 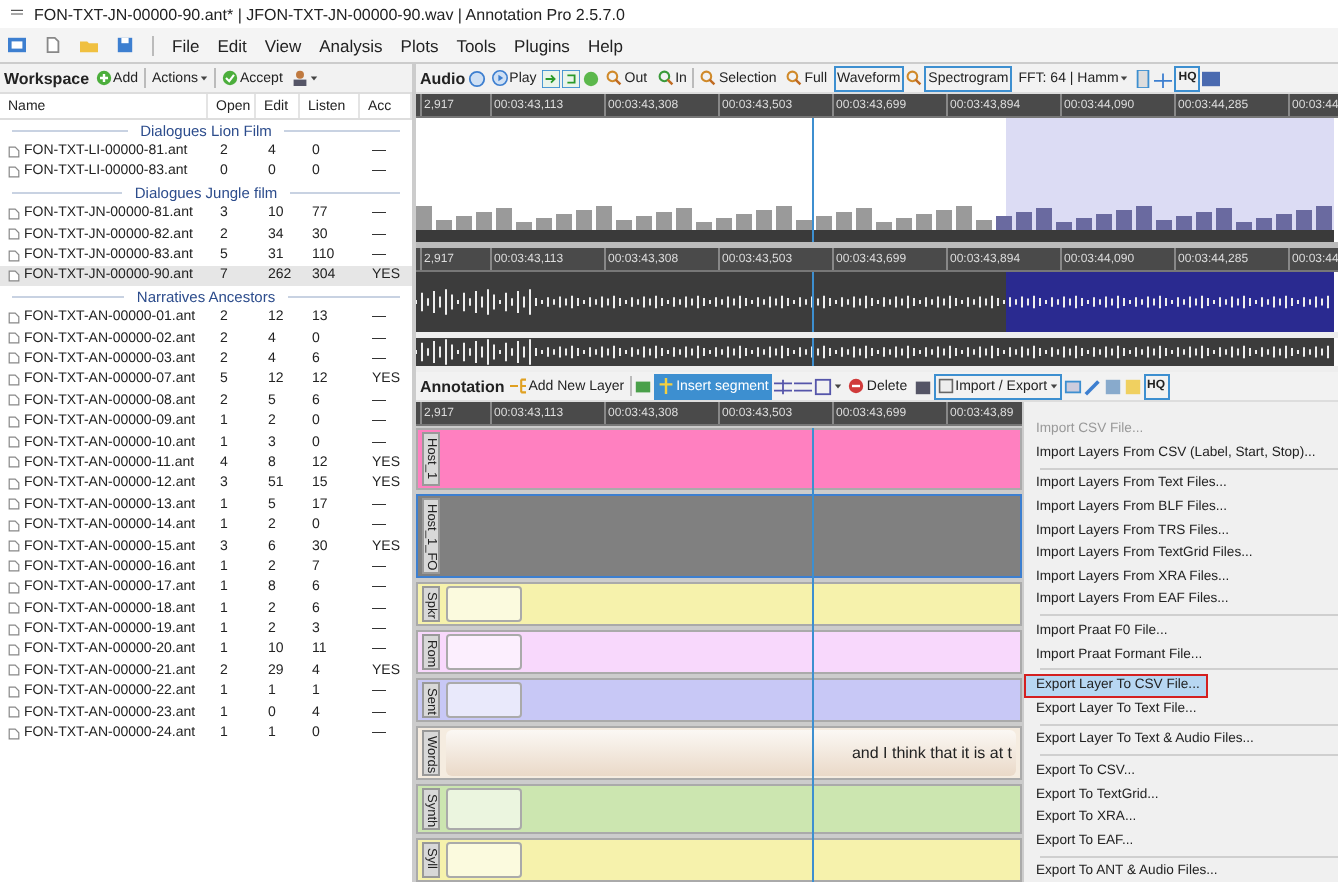 I want to click on new-file-icon, so click(x=53, y=45).